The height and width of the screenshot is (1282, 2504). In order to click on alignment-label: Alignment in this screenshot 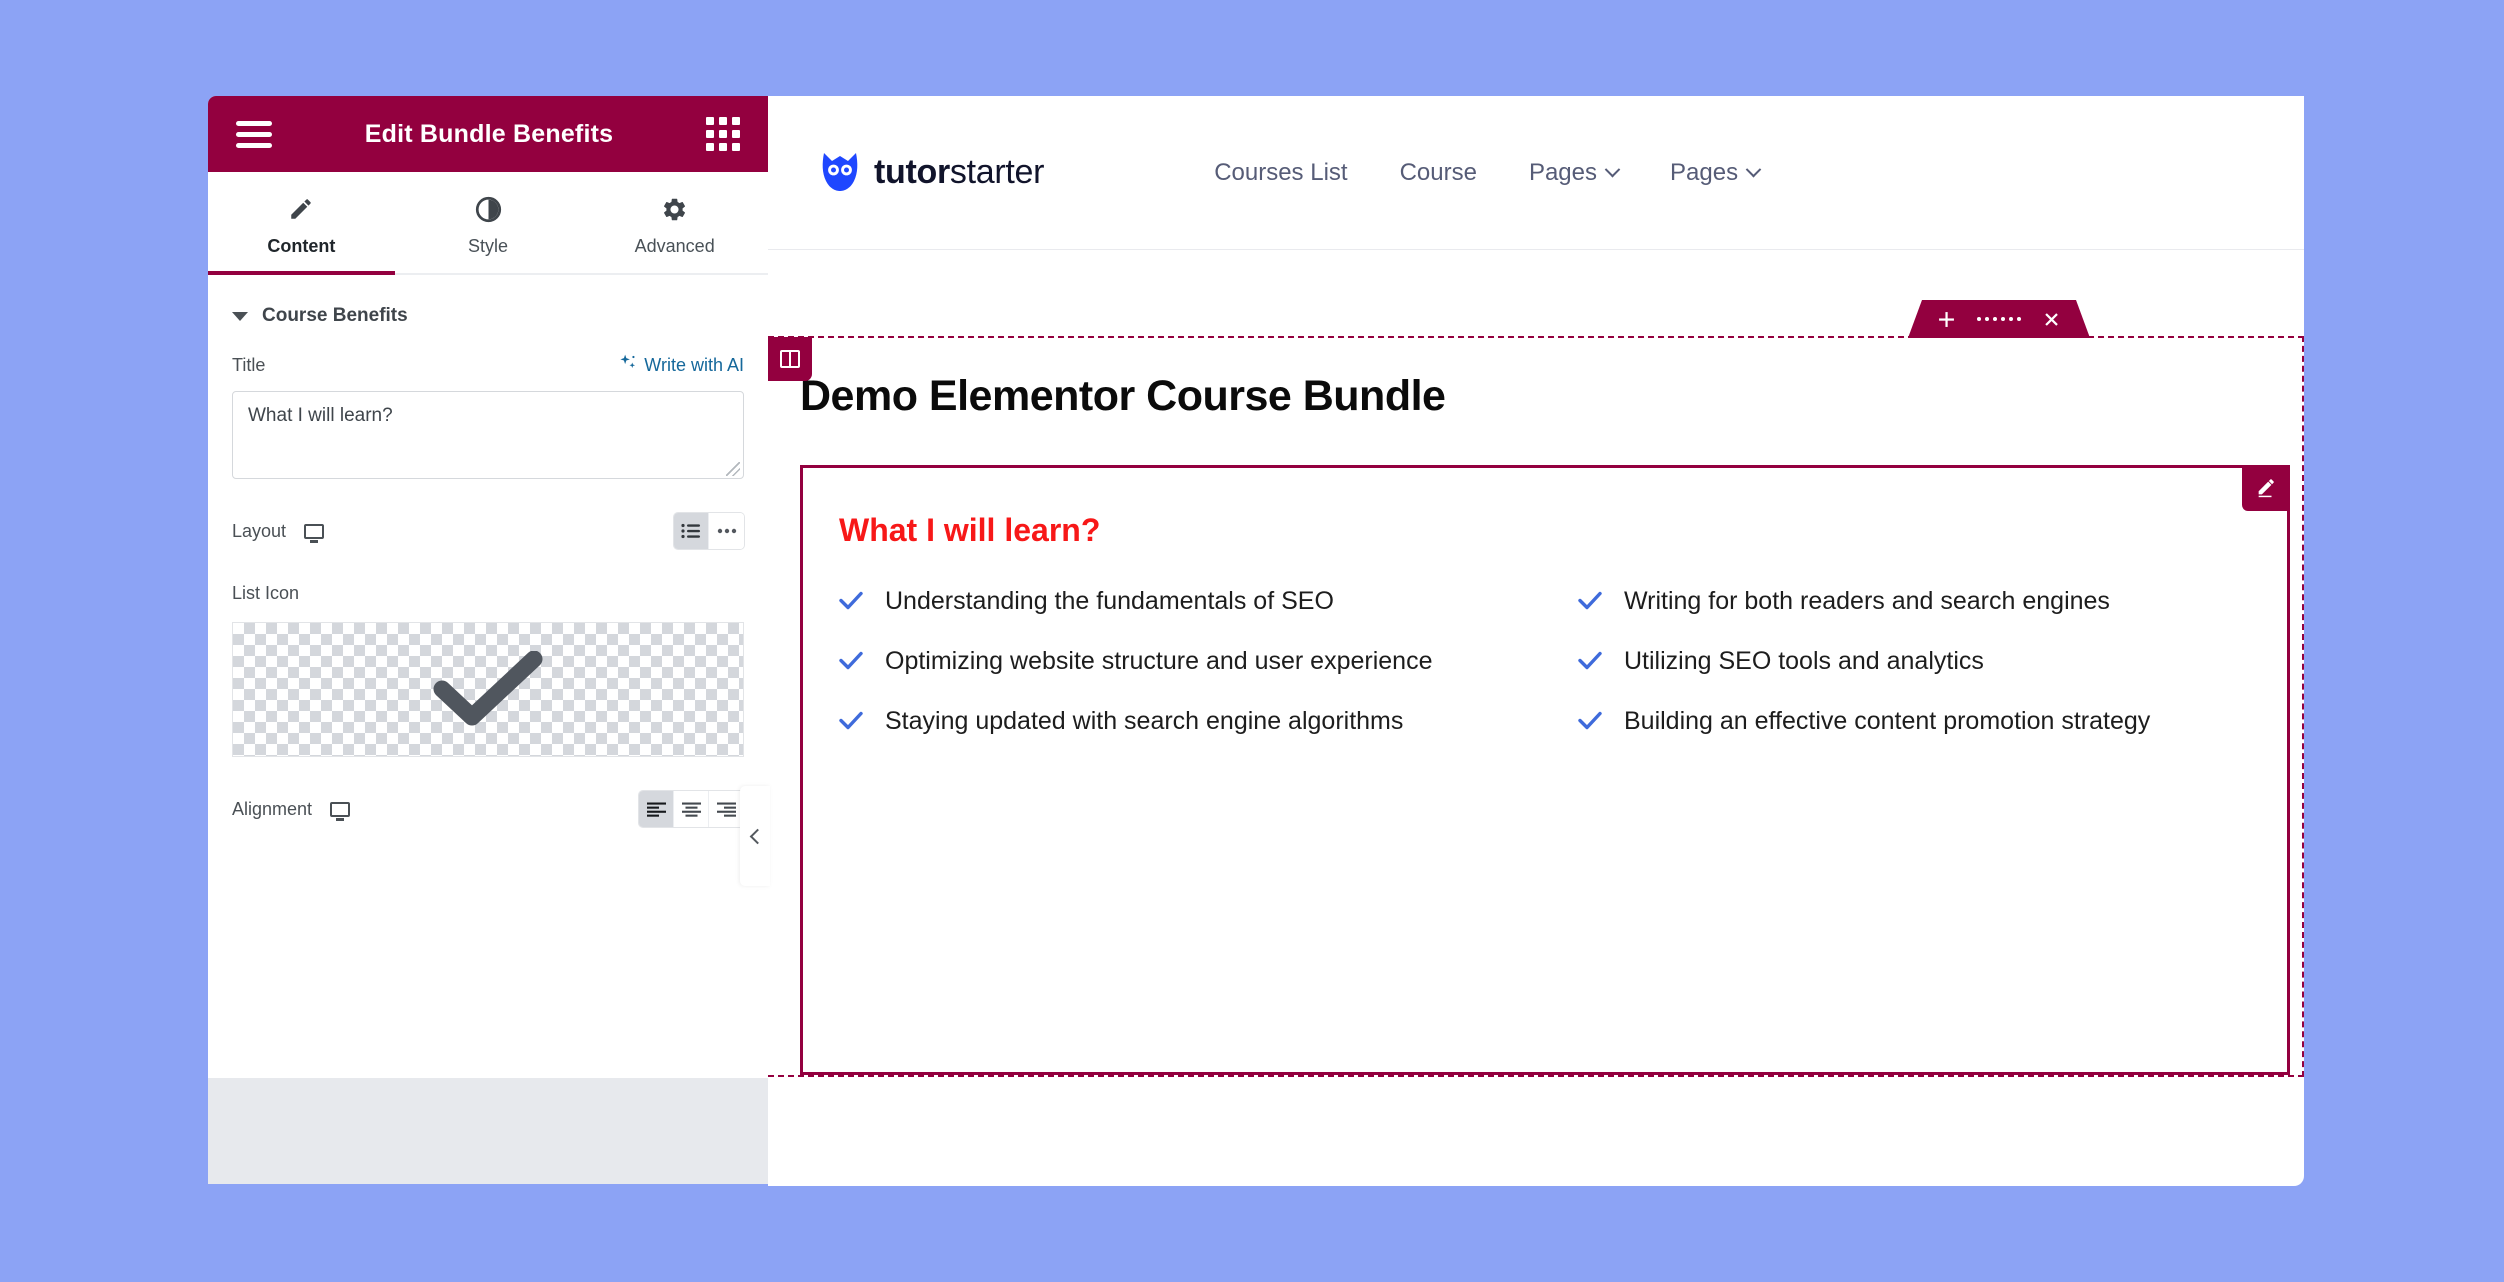, I will do `click(272, 808)`.